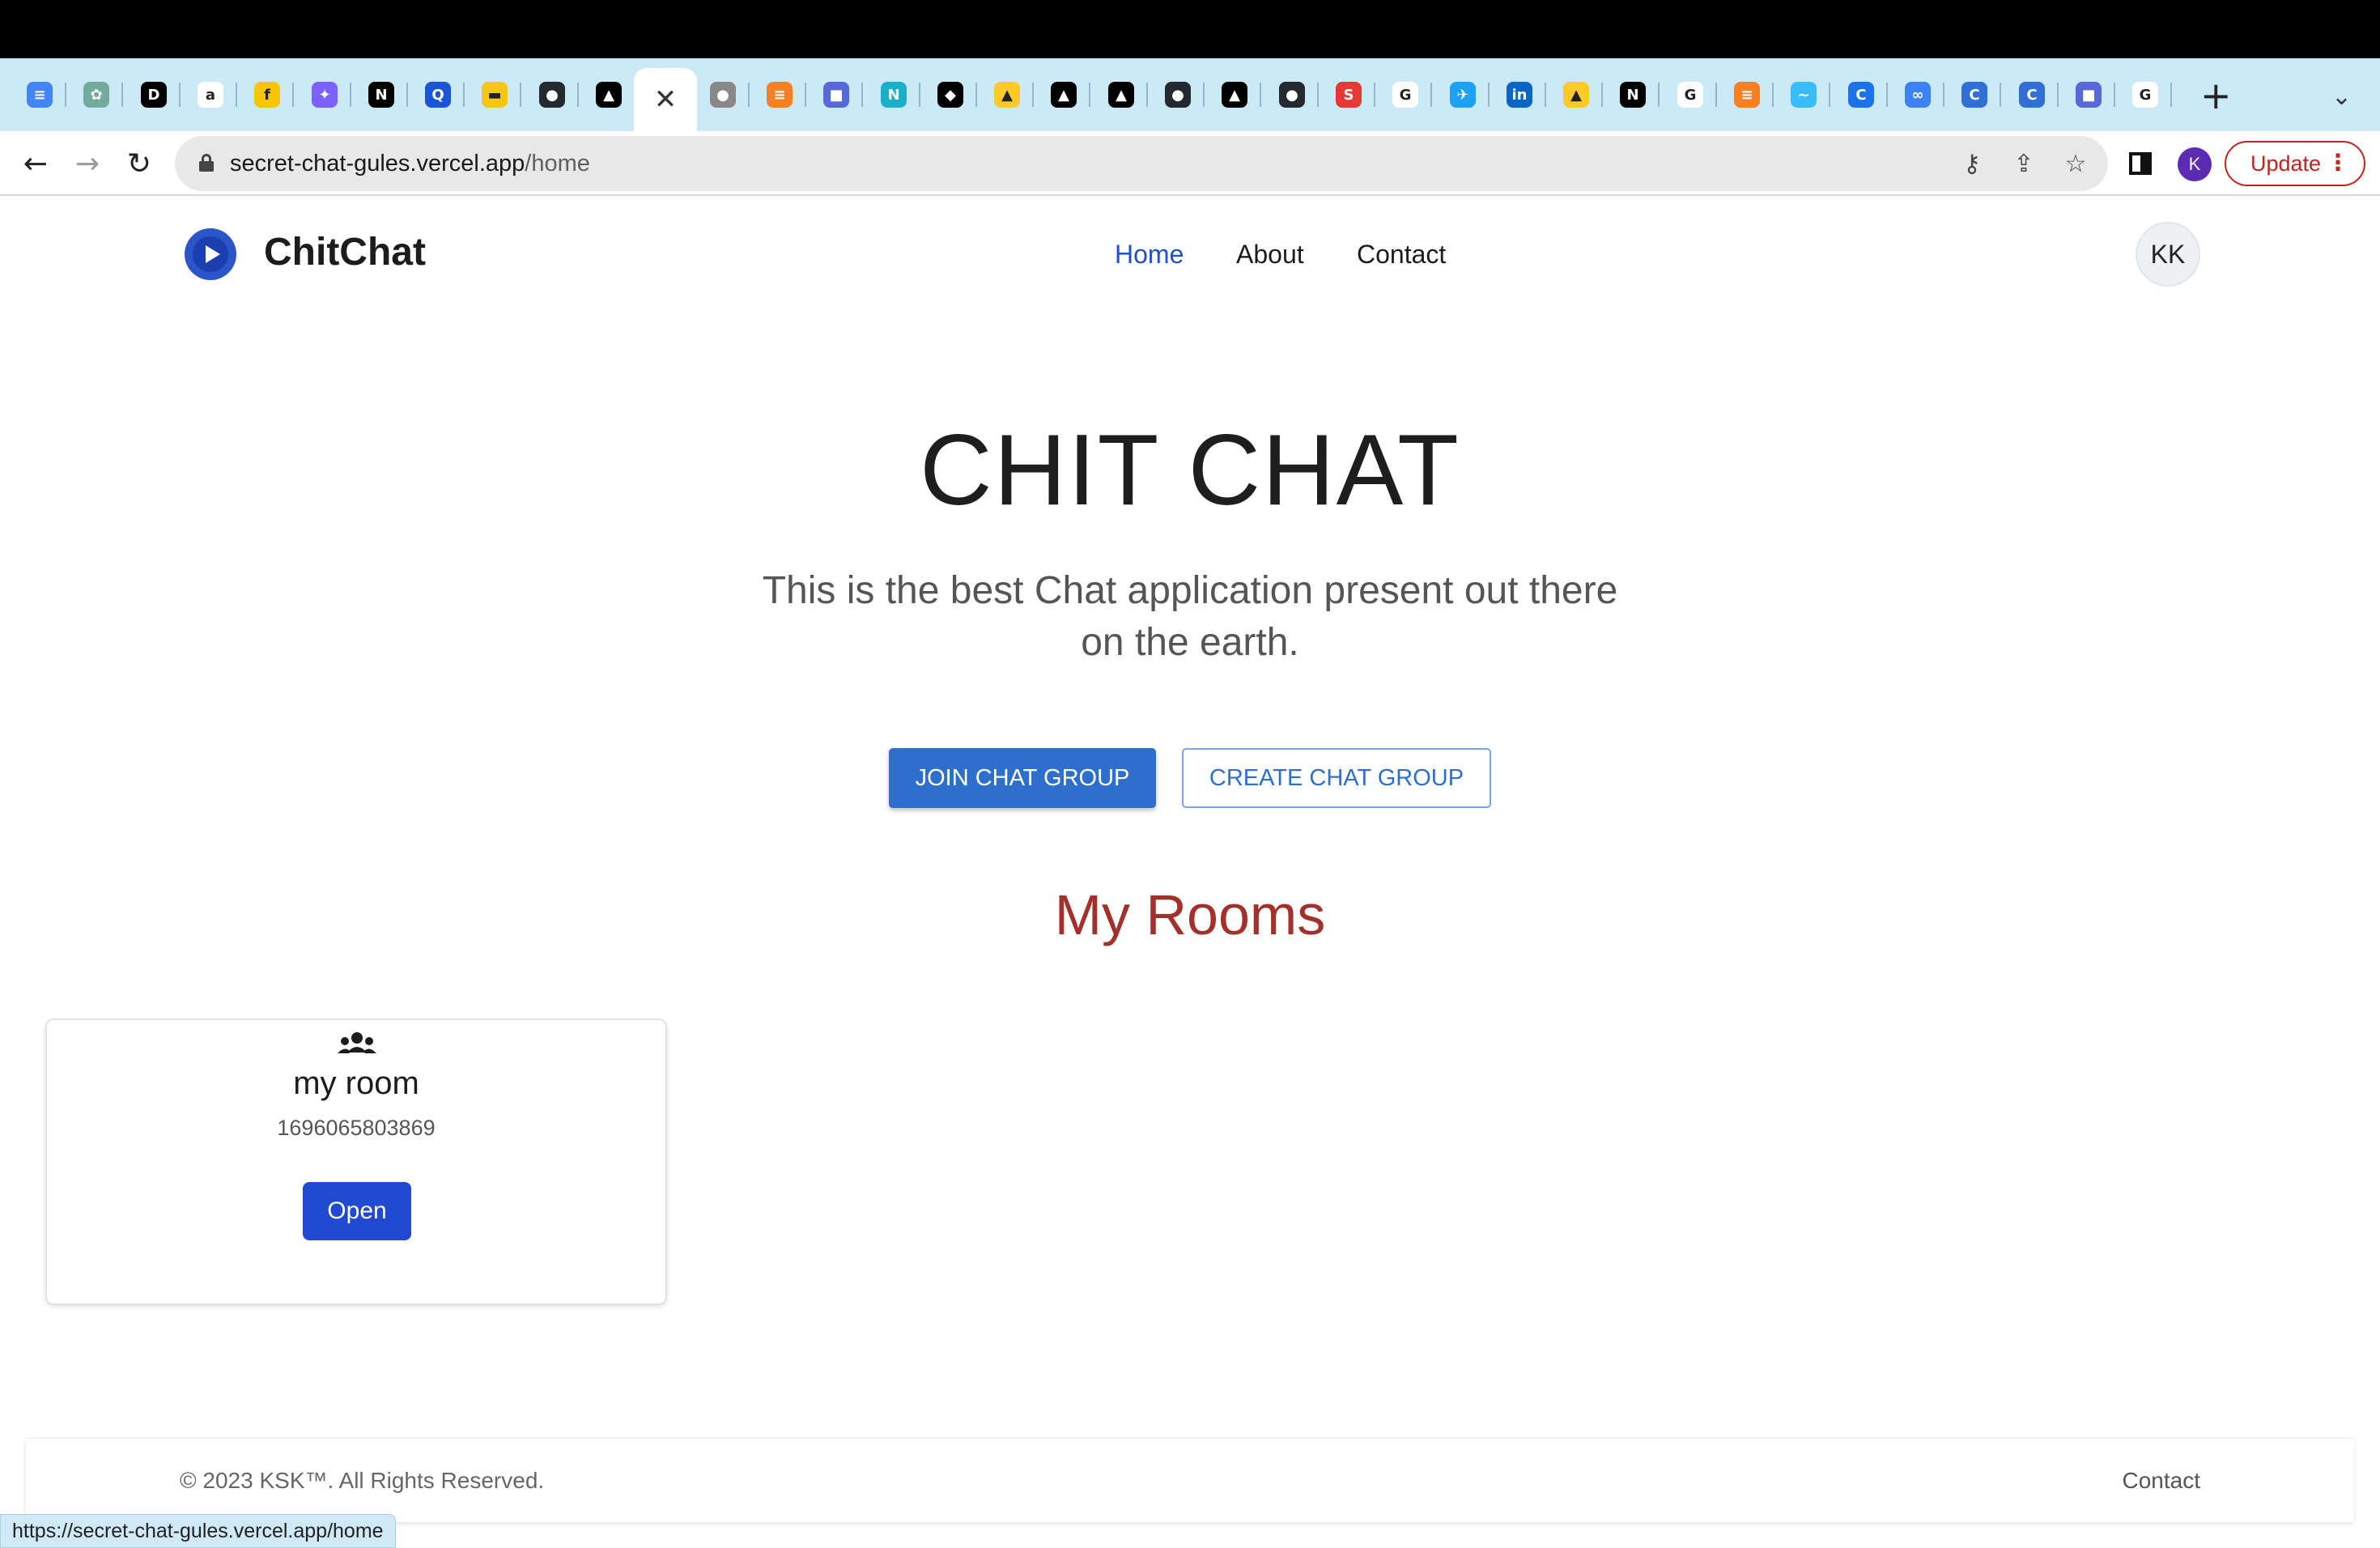  Describe the element at coordinates (1401, 255) in the screenshot. I see `nav-link-contact: Contact` at that location.